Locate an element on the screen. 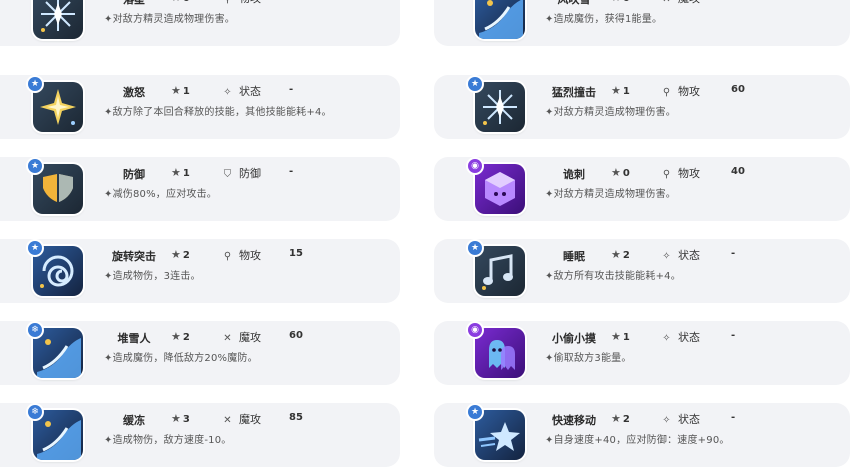  ghost-badge-icon: ◉ is located at coordinates (475, 166).